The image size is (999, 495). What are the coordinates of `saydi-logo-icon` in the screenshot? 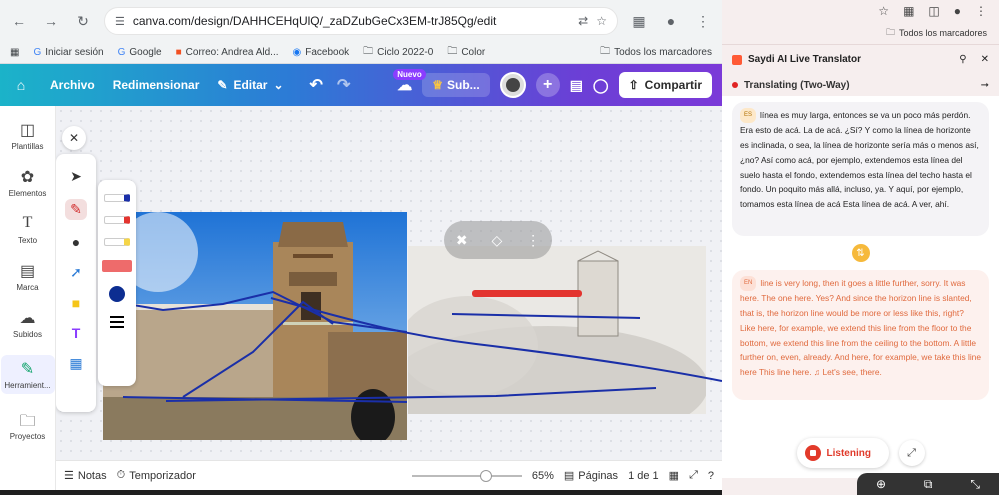 It's located at (737, 59).